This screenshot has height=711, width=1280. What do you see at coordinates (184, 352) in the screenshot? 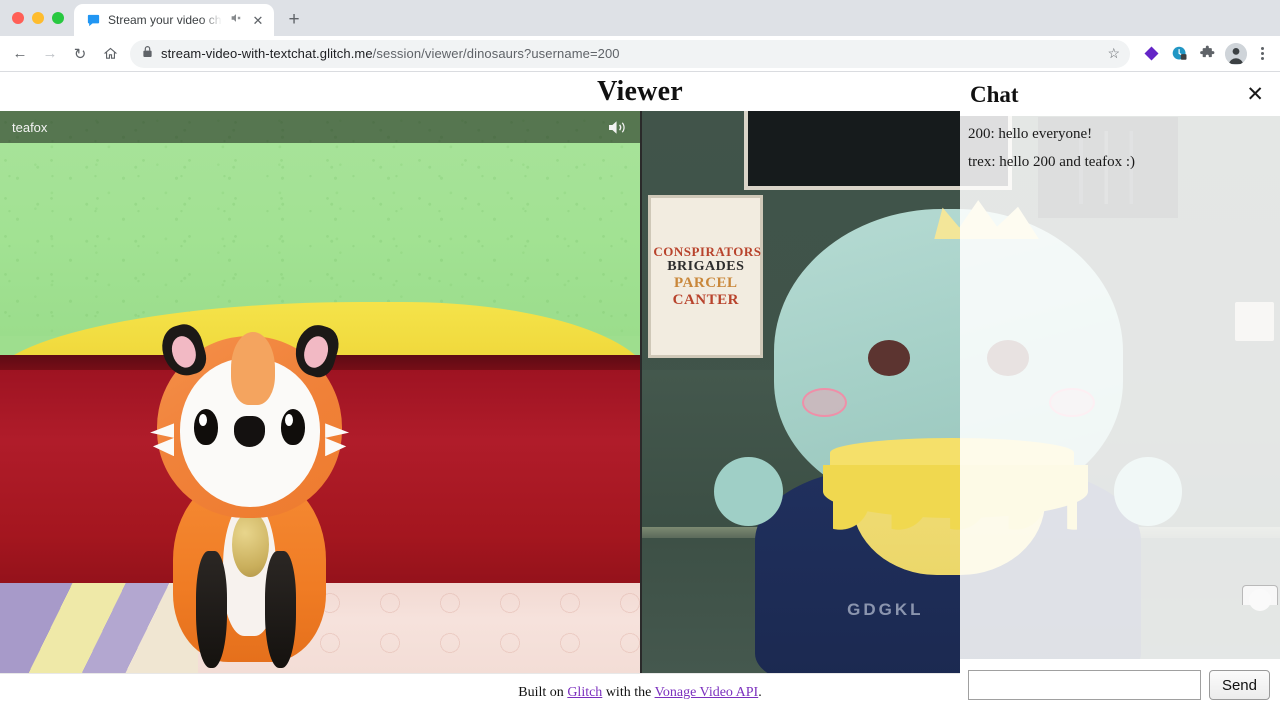
I see `fox-ear-inner-left` at bounding box center [184, 352].